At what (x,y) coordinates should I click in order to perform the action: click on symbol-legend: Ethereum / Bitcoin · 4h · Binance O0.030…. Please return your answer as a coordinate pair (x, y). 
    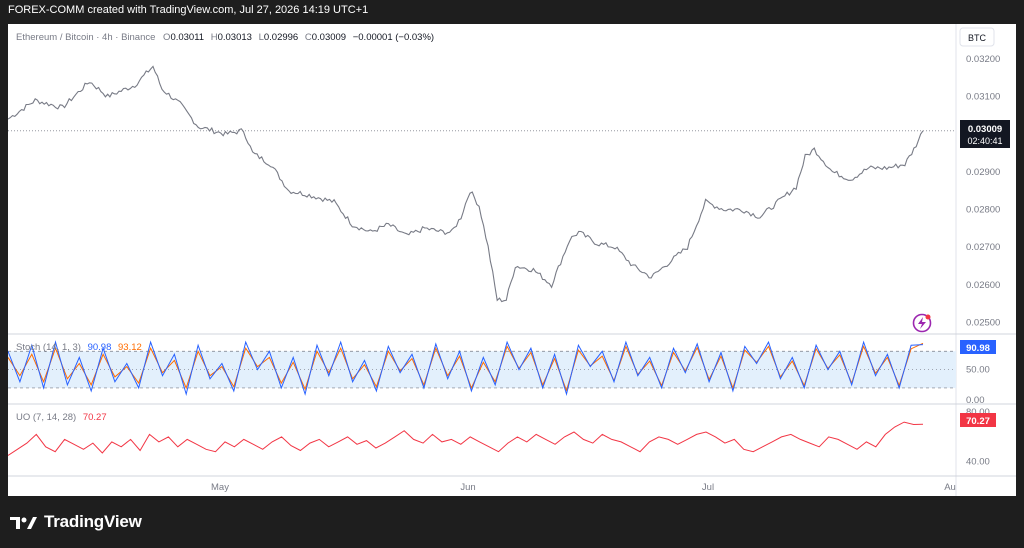
    Looking at the image, I should click on (225, 37).